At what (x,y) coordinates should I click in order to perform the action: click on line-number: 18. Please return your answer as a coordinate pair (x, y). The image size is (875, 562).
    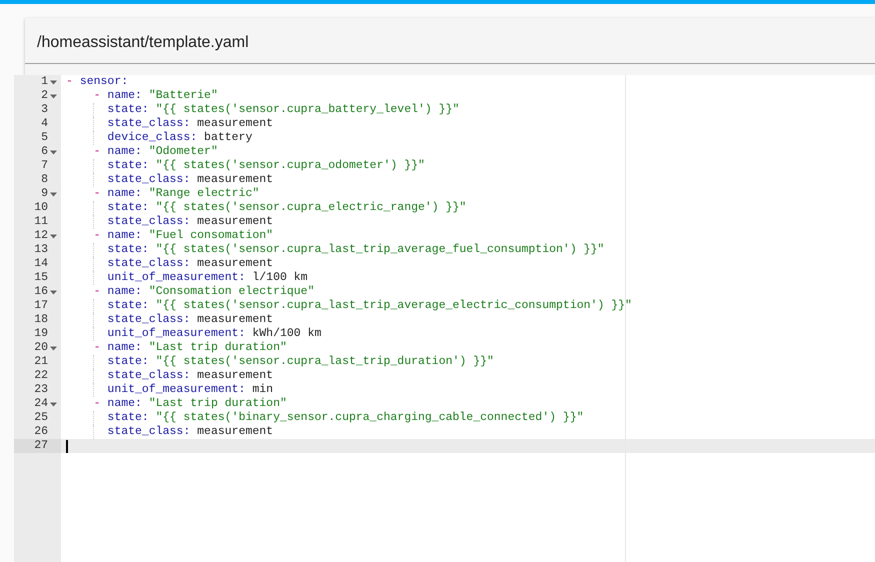
    Looking at the image, I should click on (41, 320).